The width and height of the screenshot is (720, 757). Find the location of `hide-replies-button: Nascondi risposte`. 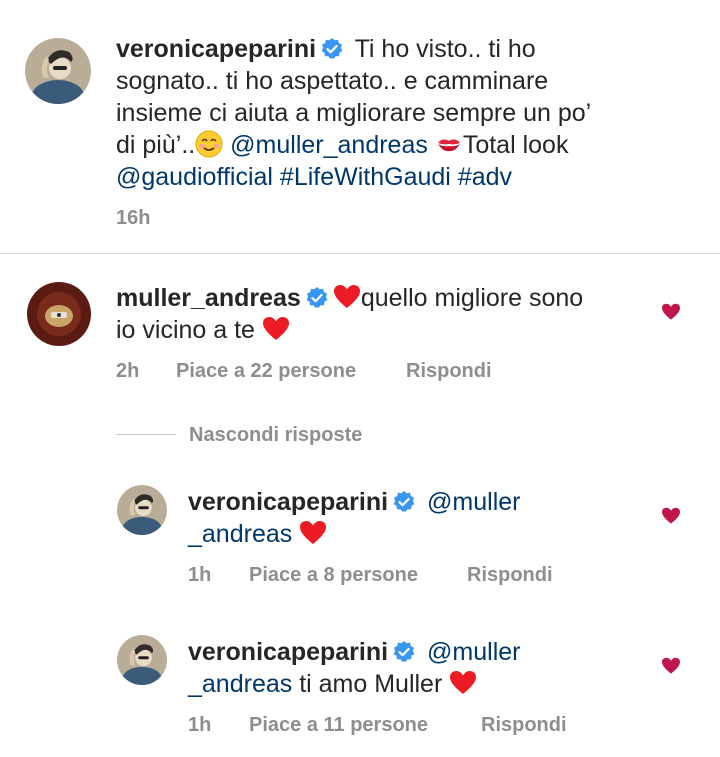

hide-replies-button: Nascondi risposte is located at coordinates (275, 435).